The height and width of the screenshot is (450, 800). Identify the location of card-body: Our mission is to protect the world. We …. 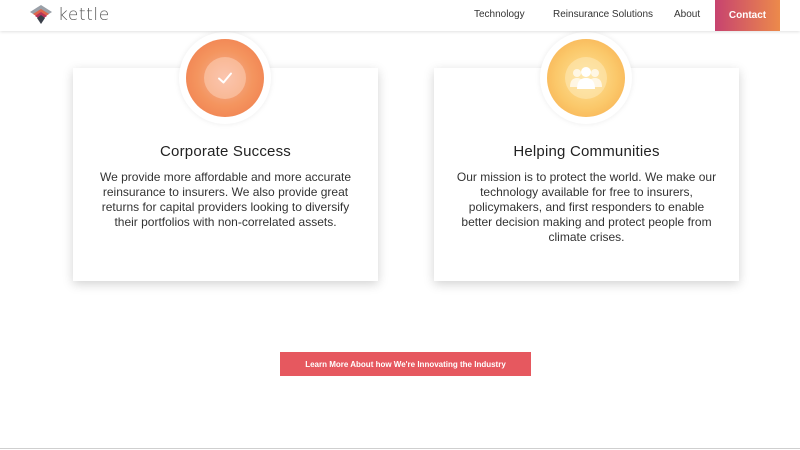
(586, 207).